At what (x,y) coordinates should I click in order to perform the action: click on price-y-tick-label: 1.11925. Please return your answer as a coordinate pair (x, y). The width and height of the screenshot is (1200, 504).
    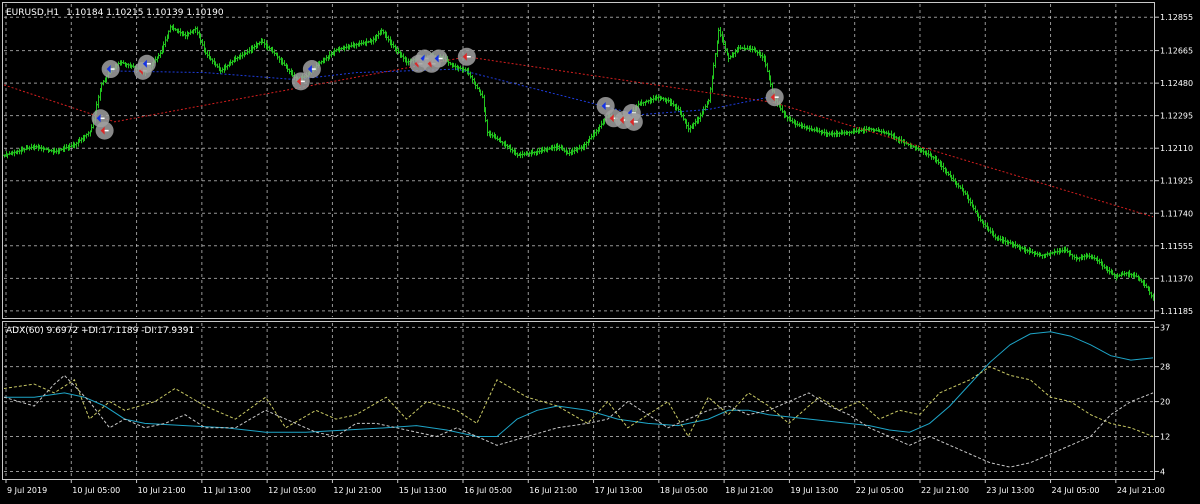
    Looking at the image, I should click on (1176, 181).